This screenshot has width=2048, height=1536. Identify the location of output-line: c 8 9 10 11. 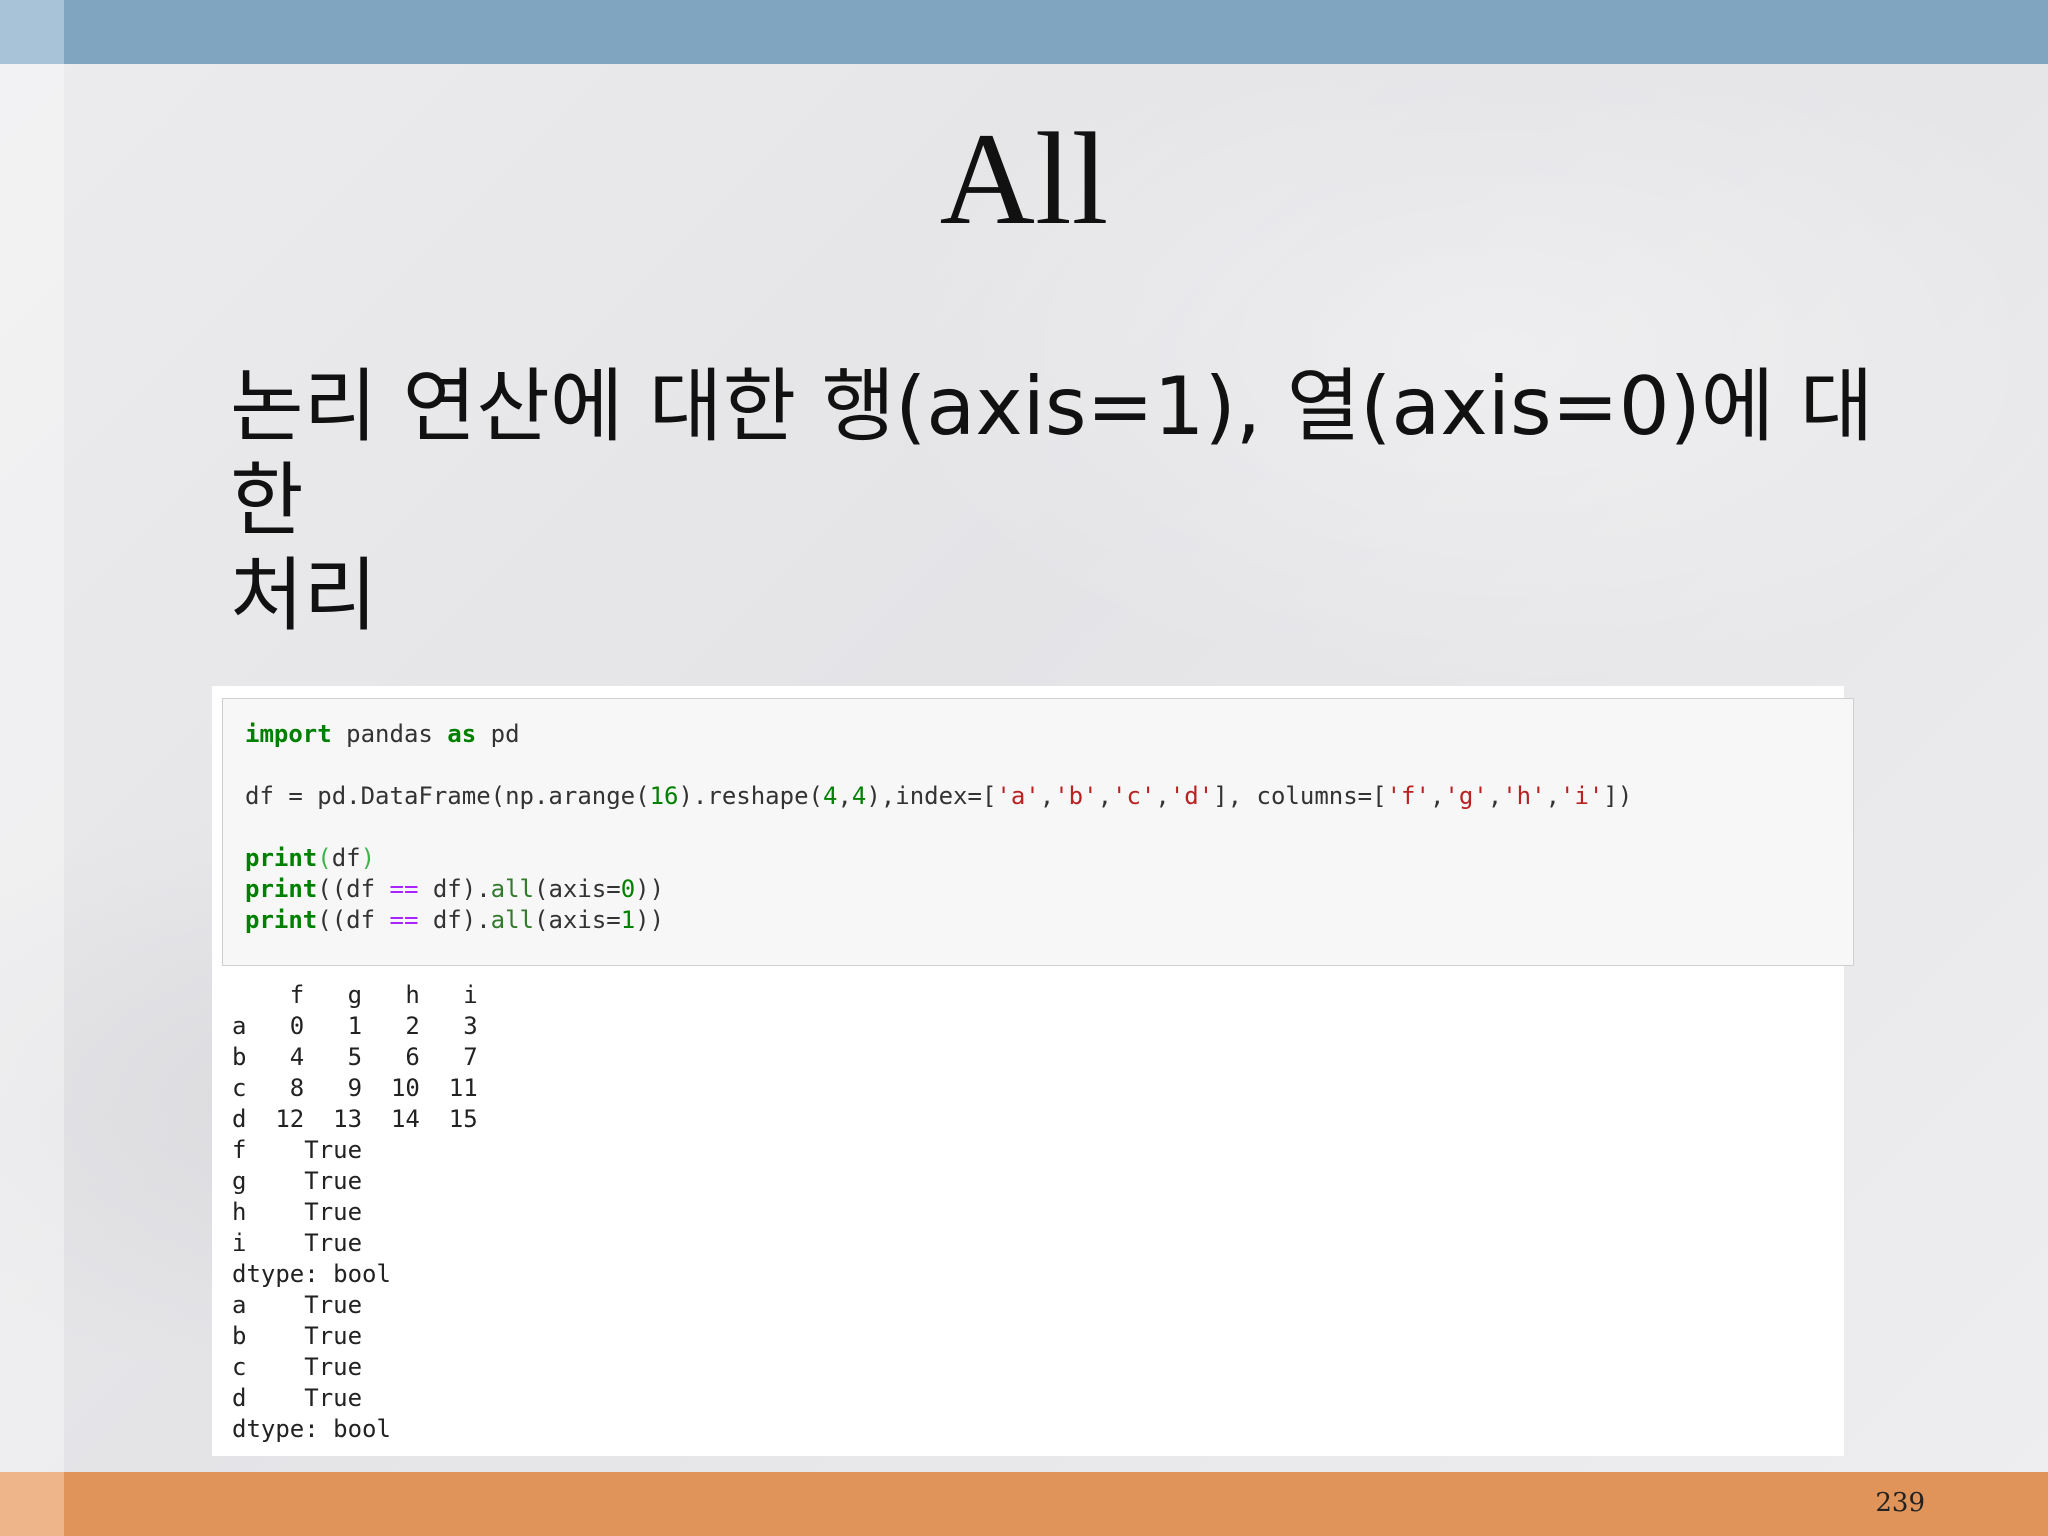
(355, 1088).